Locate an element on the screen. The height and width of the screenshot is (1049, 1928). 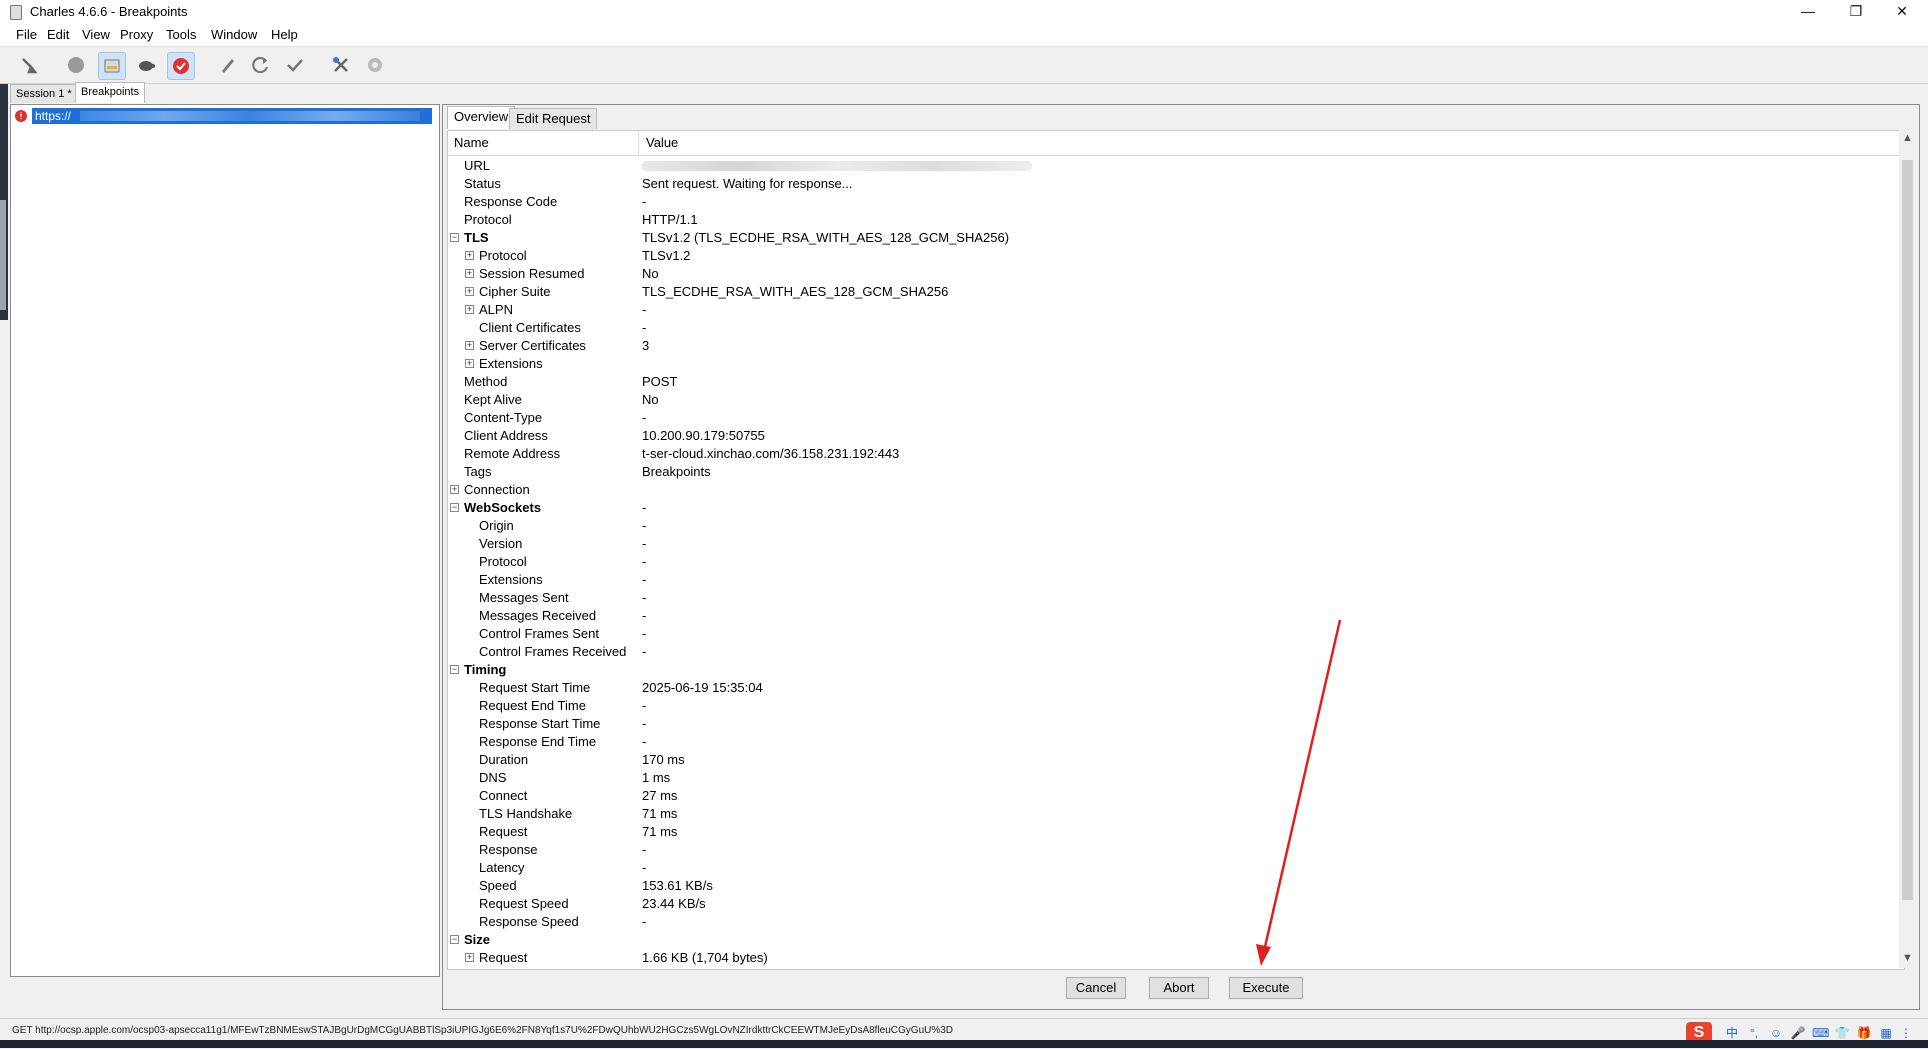
table-row: + Session Resumed No is located at coordinates (1168, 274).